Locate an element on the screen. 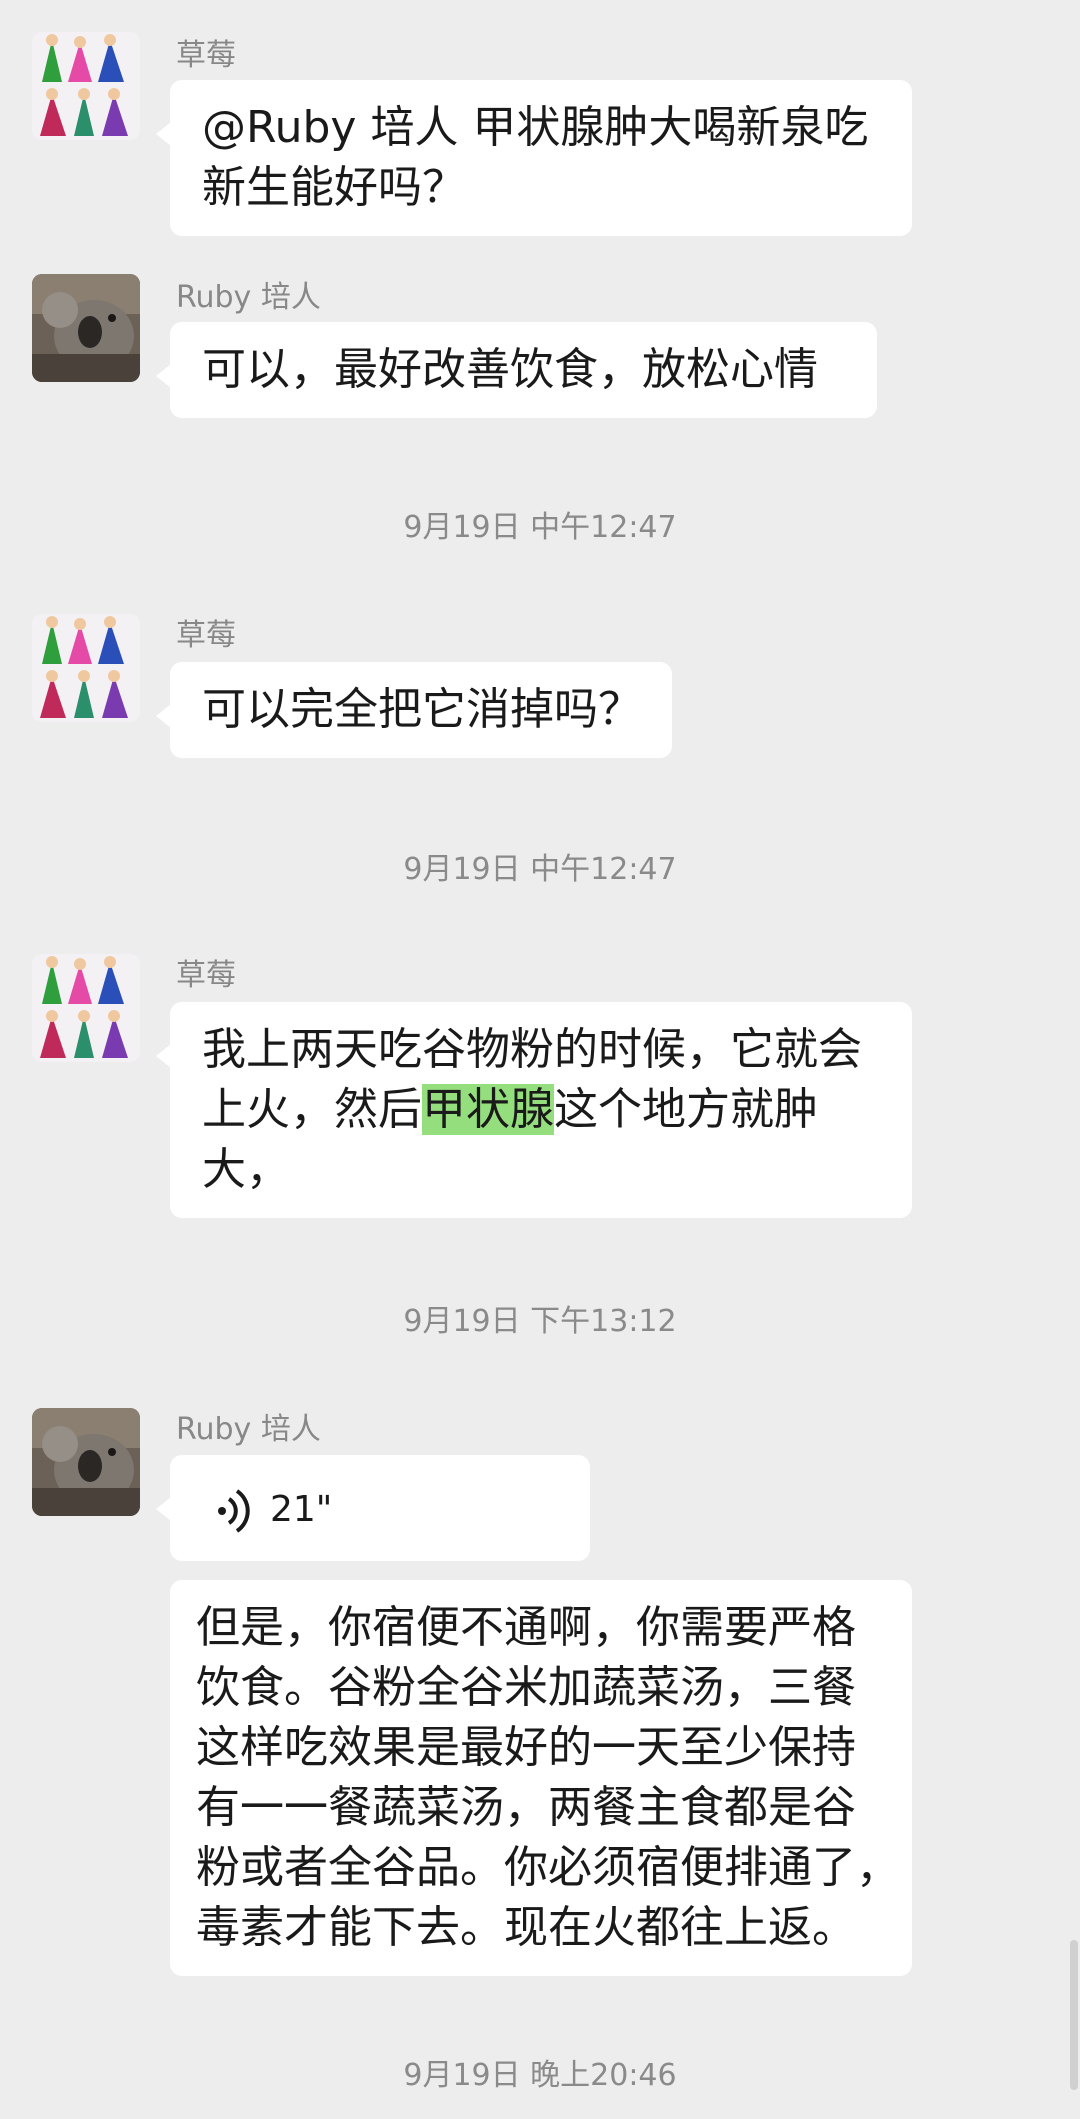 The width and height of the screenshot is (1080, 2119). message-text-line: 上火，然后甲状腺这个地方就肿 is located at coordinates (542, 1110).